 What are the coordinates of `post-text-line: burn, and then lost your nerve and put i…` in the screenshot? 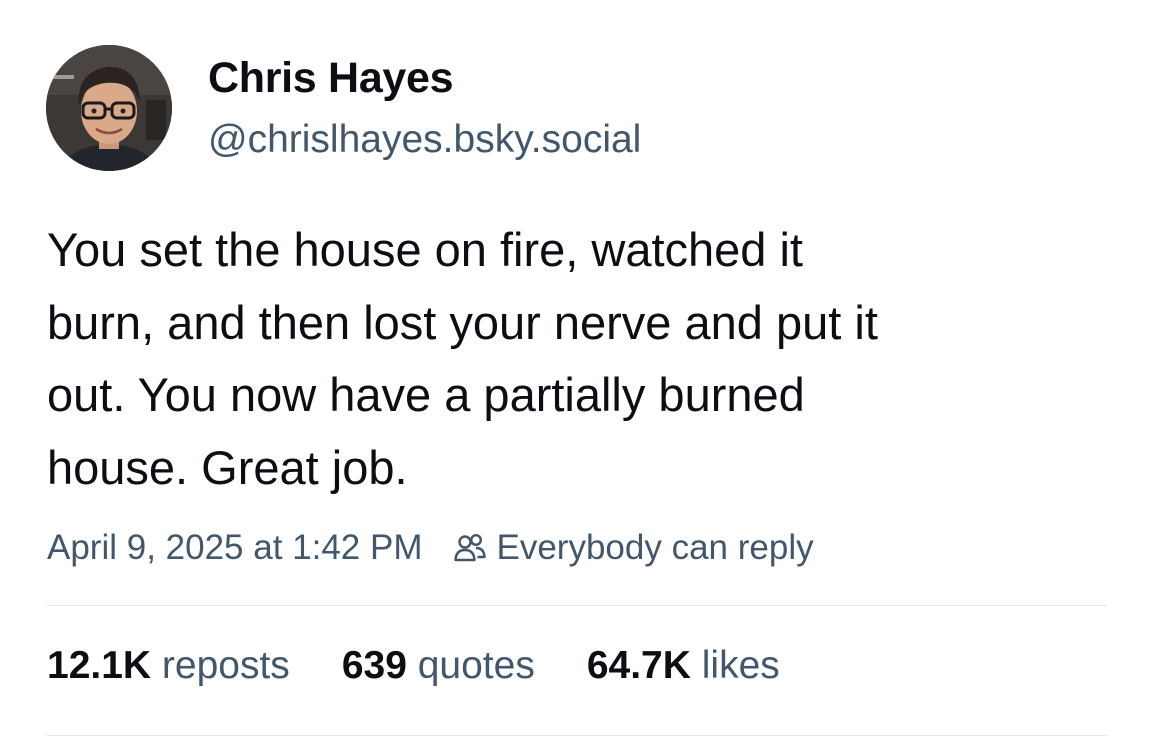 It's located at (462, 322).